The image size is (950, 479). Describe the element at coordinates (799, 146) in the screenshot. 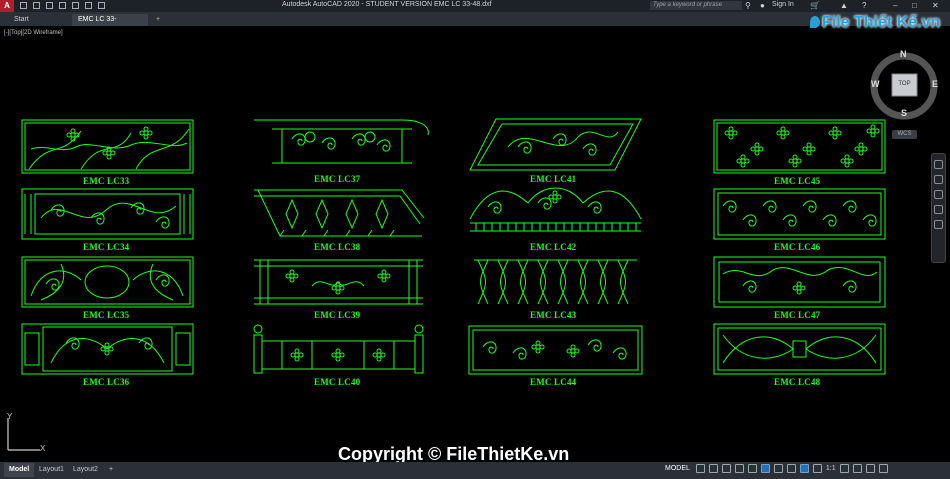

I see `railing-panel-lc45` at that location.